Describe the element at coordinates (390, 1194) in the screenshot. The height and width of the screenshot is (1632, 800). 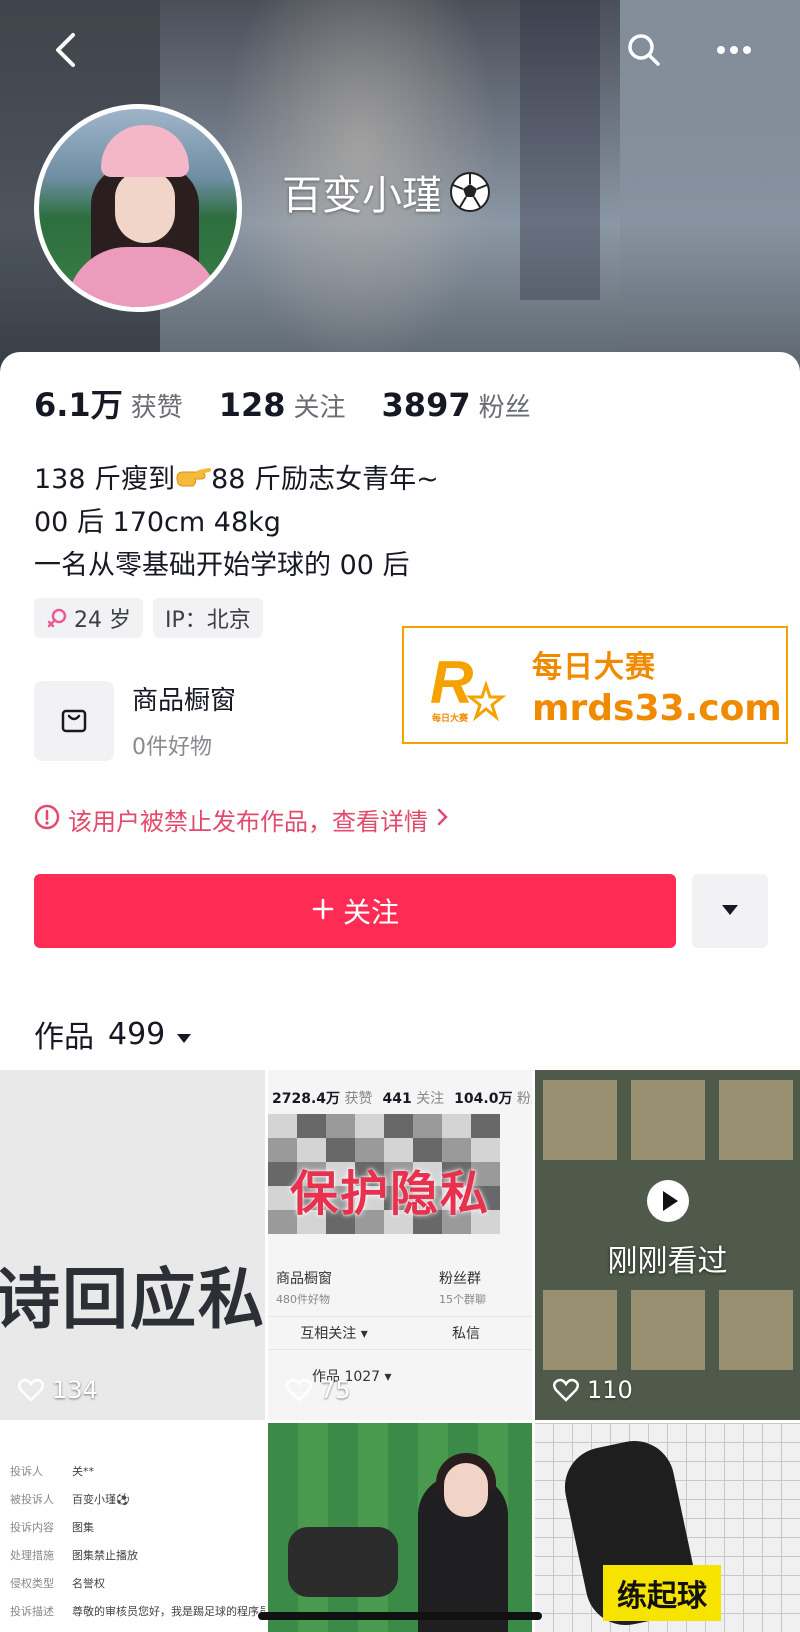
I see `tile-title: 保护隐私` at that location.